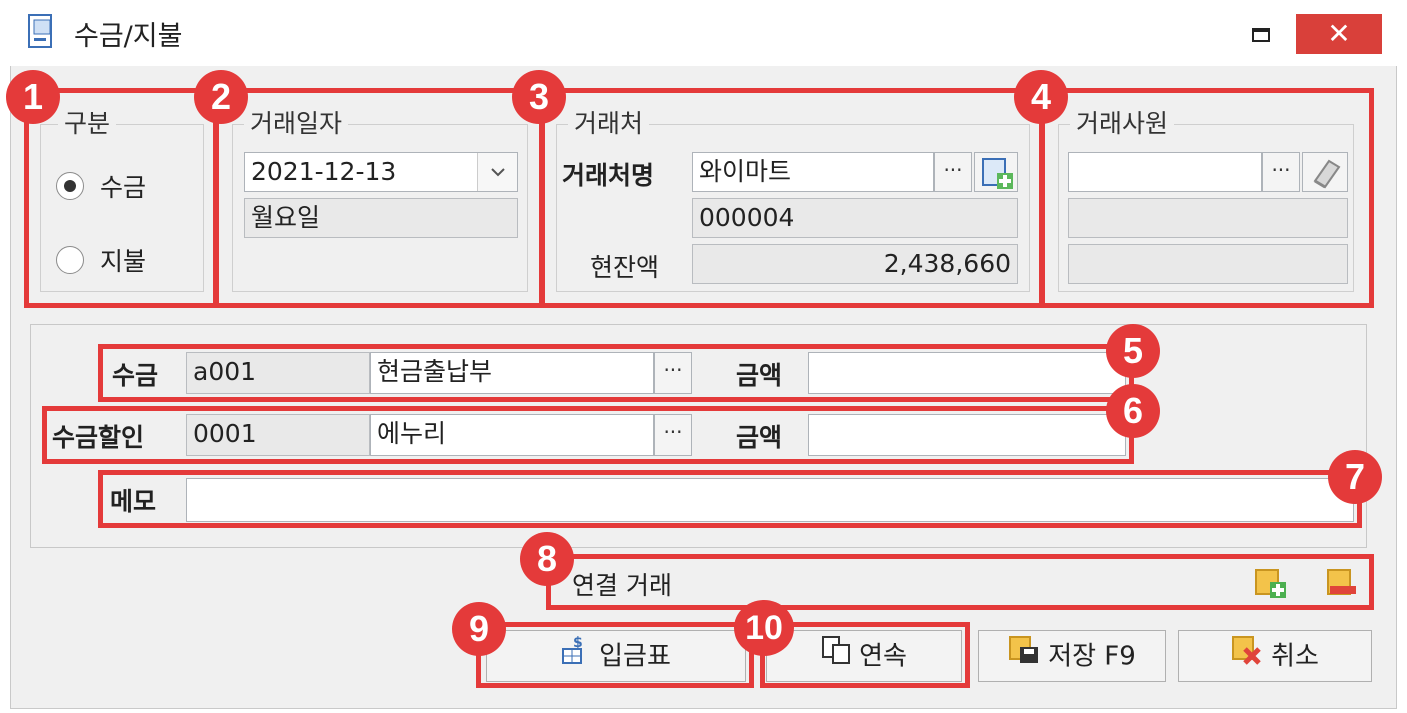  What do you see at coordinates (221, 97) in the screenshot?
I see `badge-2: 2` at bounding box center [221, 97].